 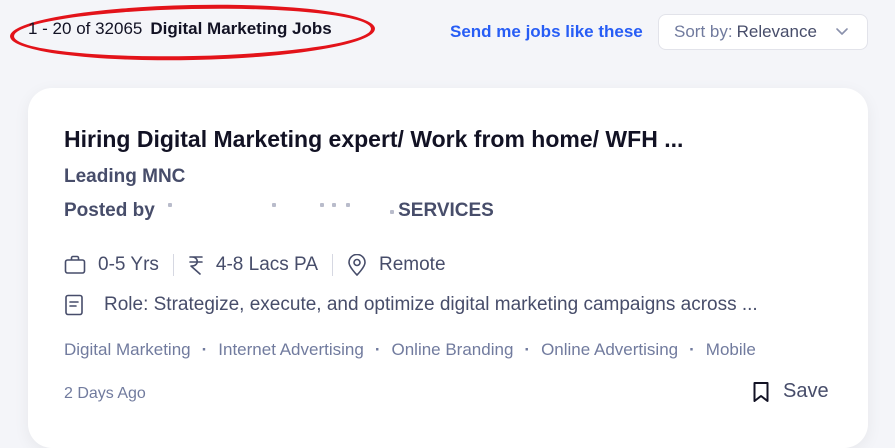 I want to click on poster-name: SERVICES, so click(x=446, y=210).